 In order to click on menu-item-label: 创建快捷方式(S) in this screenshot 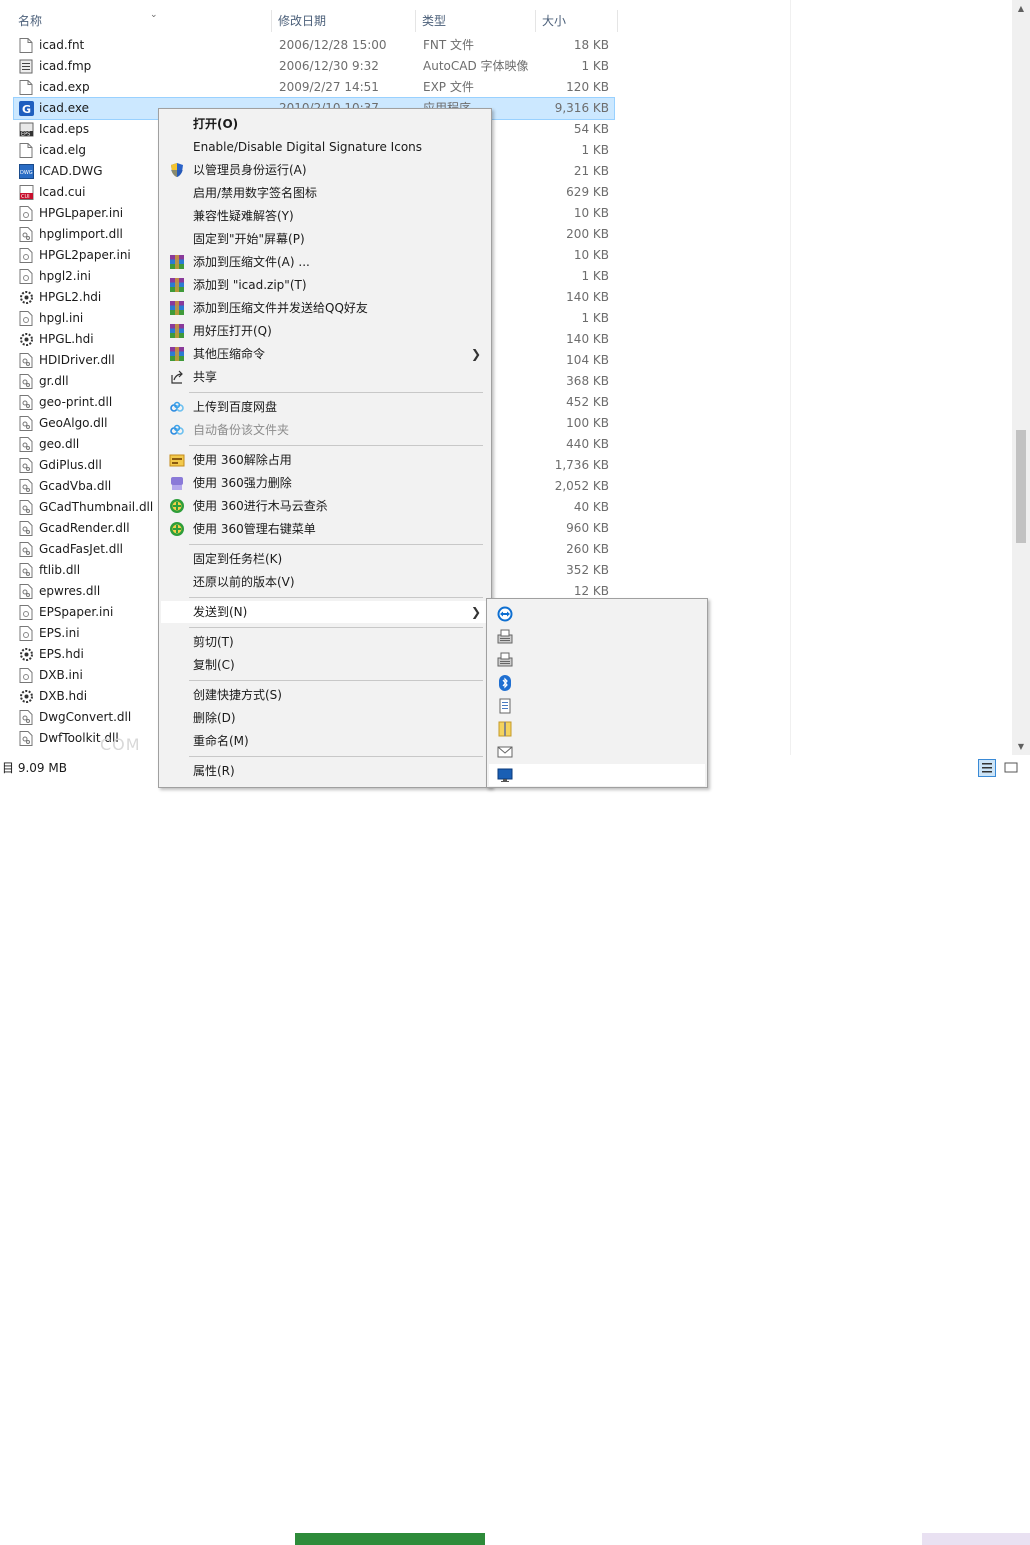, I will do `click(237, 695)`.